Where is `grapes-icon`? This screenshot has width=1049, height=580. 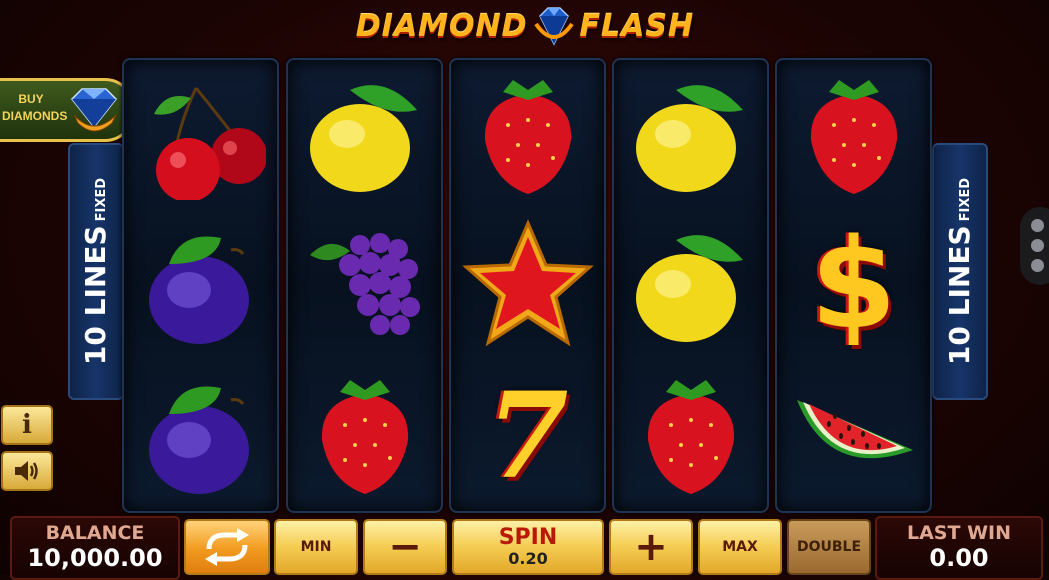
grapes-icon is located at coordinates (364, 284).